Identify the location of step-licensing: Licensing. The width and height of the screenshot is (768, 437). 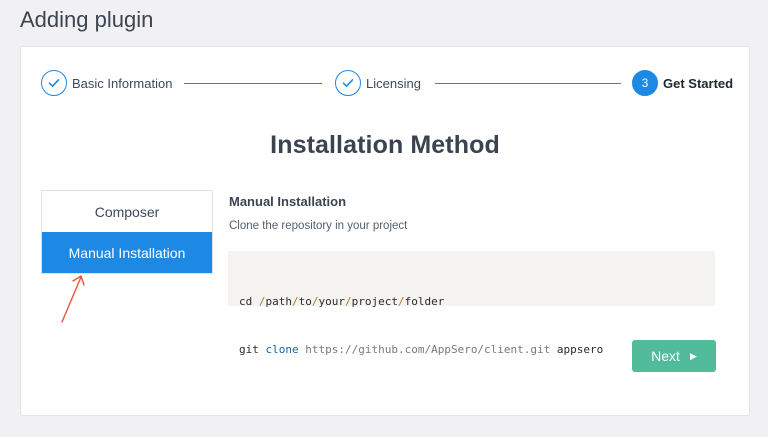
(378, 83).